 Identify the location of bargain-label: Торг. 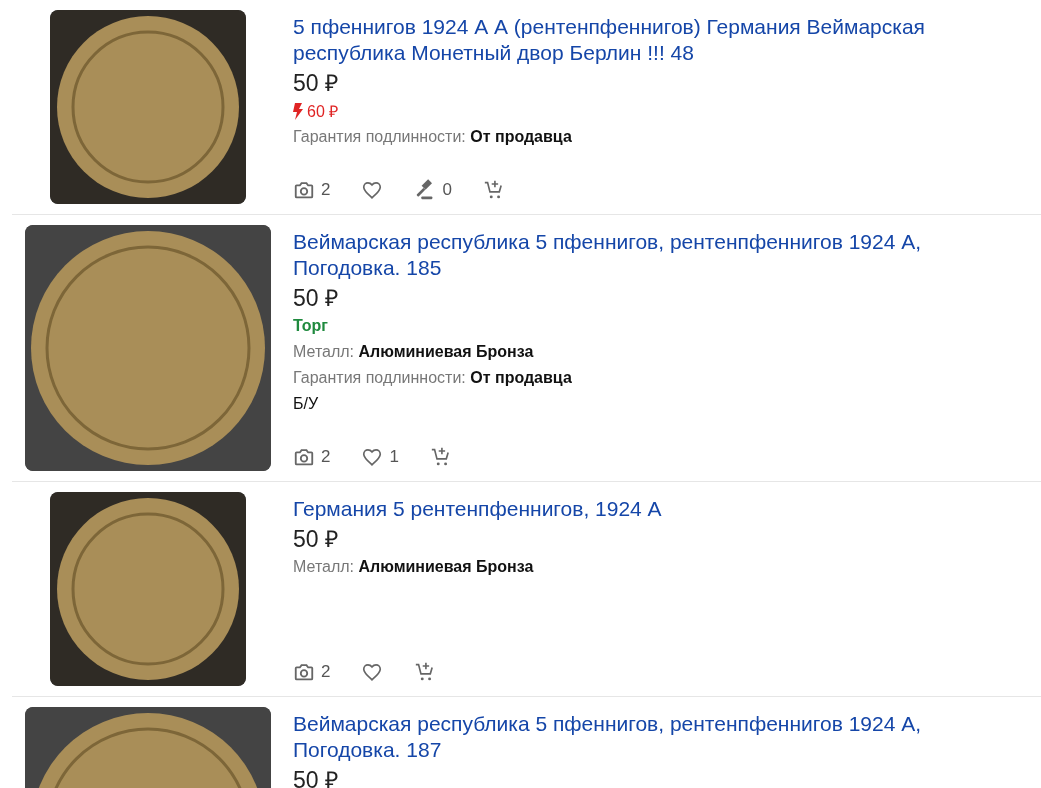
(311, 326).